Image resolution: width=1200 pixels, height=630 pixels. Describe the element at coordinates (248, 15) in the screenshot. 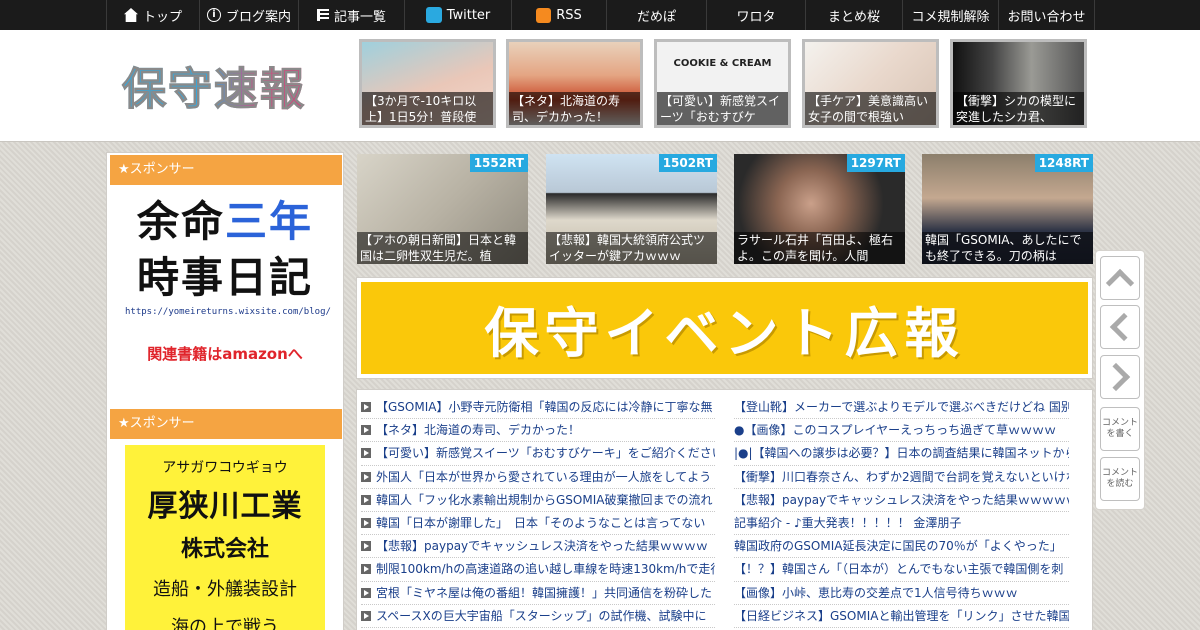

I see `nav-item-blog-guide: i ブログ案内` at that location.